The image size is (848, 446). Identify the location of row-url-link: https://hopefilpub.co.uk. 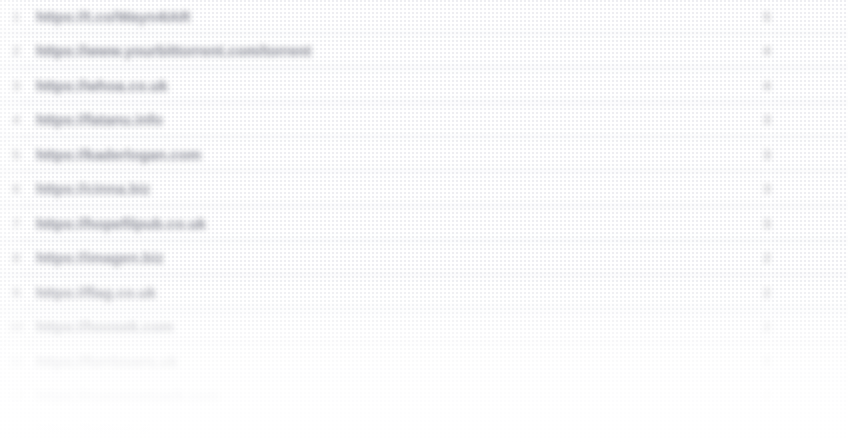
(121, 224).